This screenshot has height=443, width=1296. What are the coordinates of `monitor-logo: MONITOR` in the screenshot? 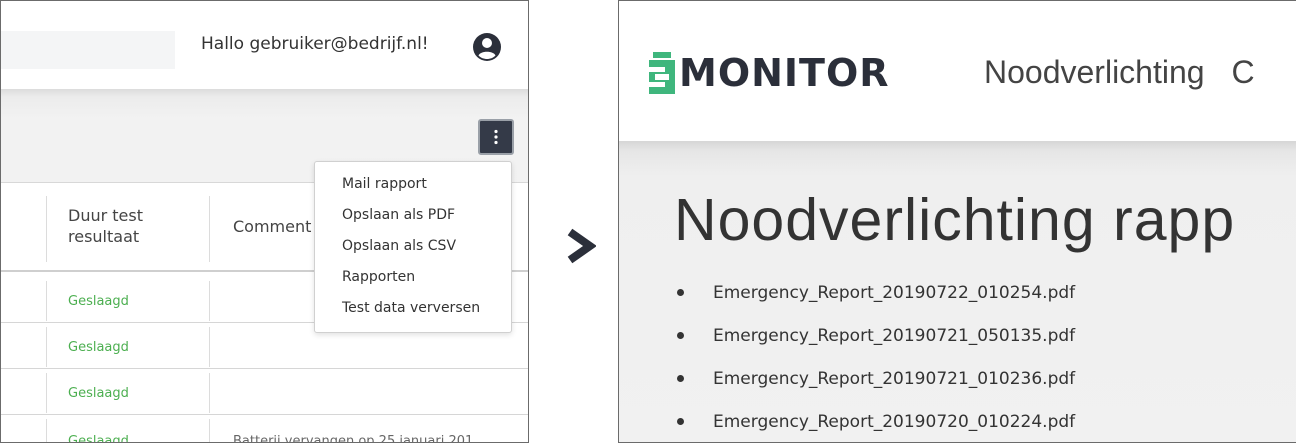 It's located at (768, 73).